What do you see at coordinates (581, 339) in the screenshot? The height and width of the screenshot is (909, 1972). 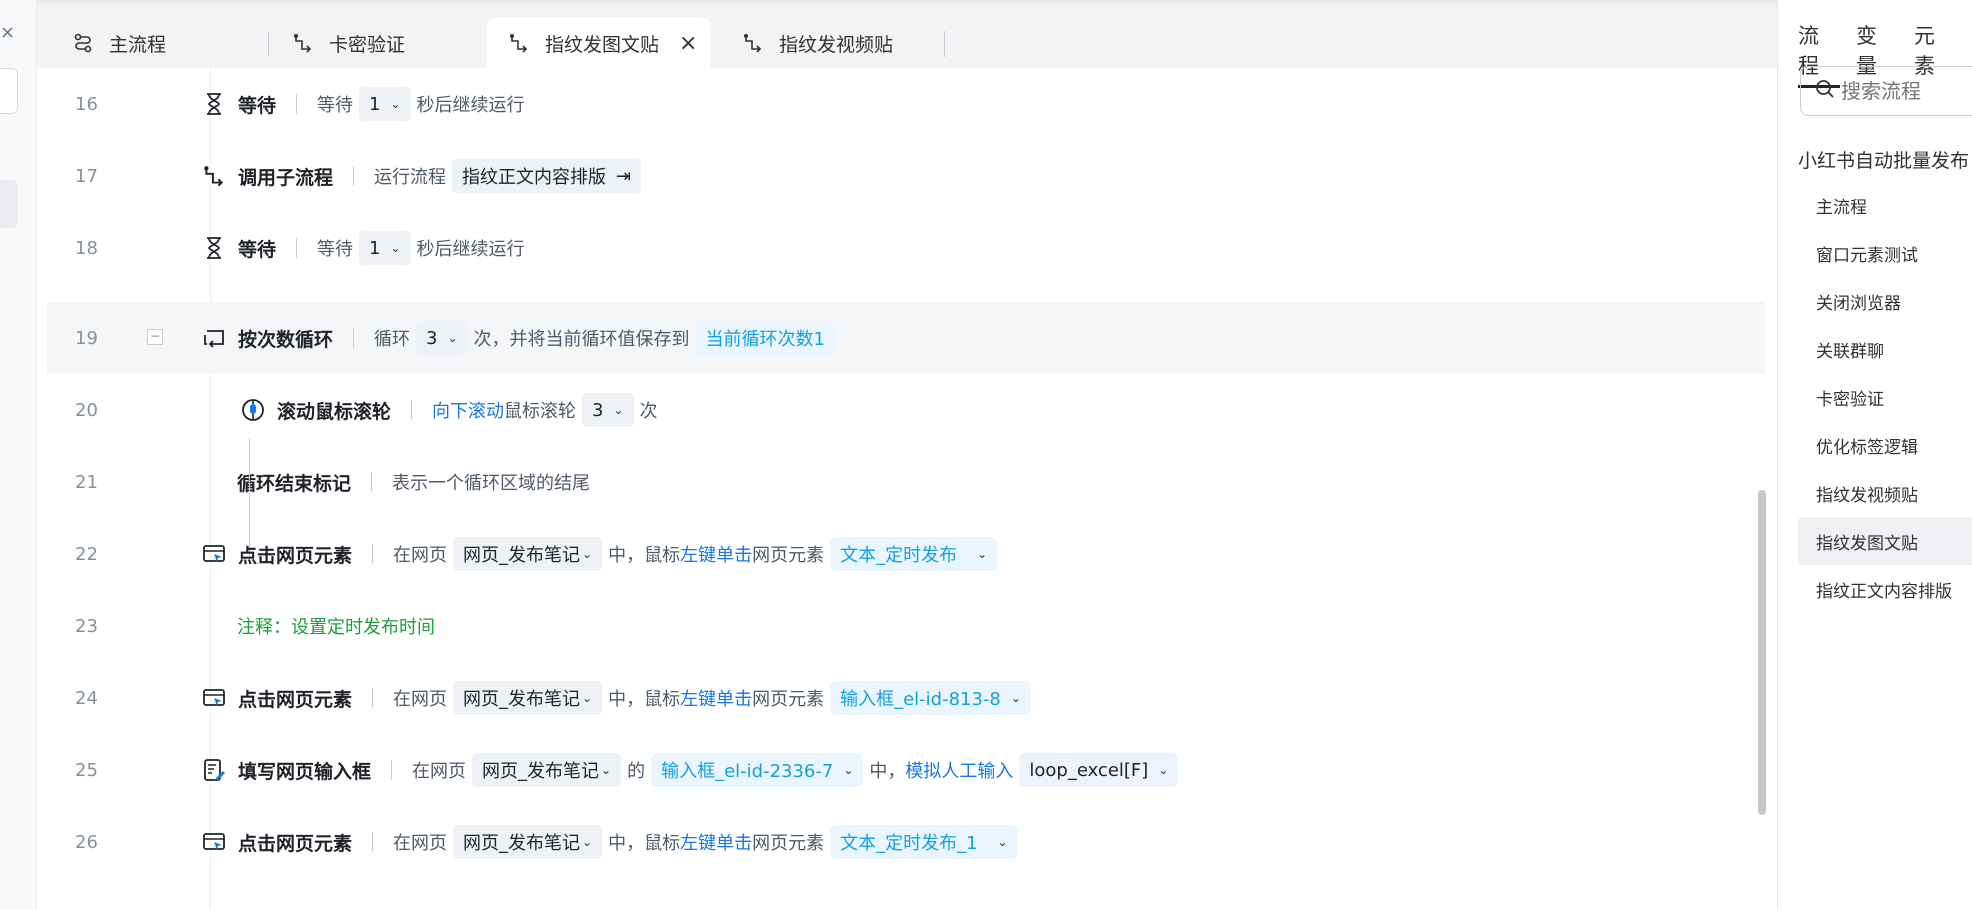 I see `step-text: 次，并将当前循环值保存到` at bounding box center [581, 339].